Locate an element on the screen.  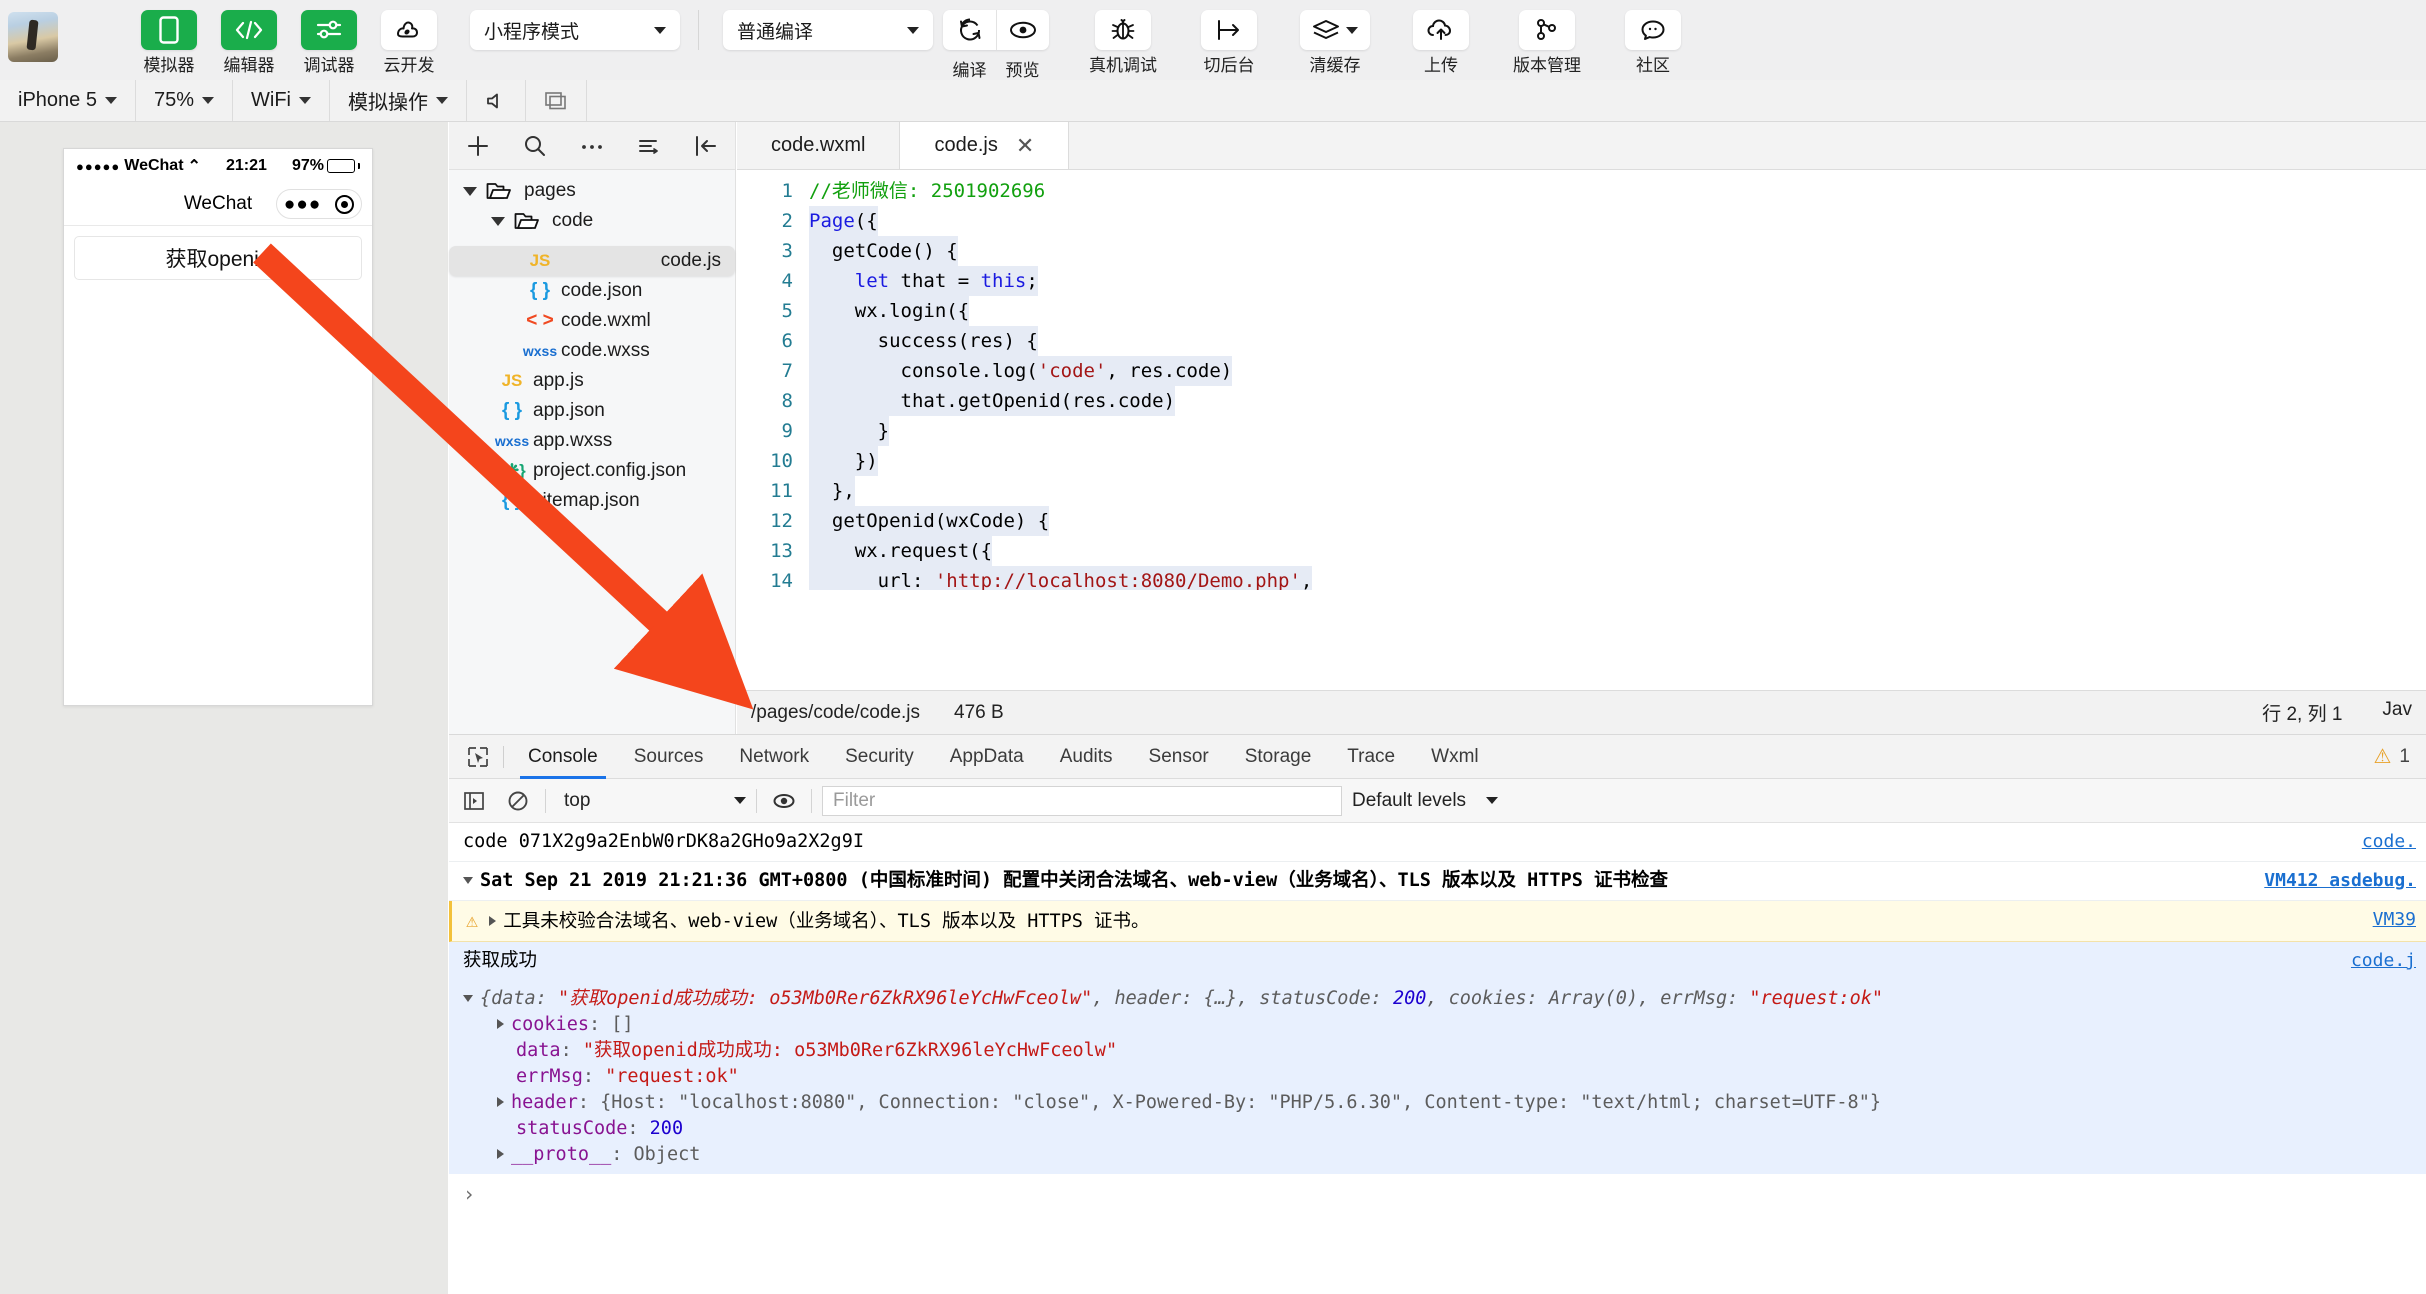
toolbar-upload-button: 上传 is located at coordinates (1441, 38).